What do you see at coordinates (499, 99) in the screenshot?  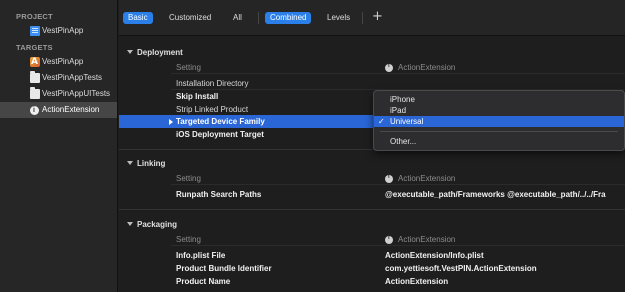 I see `menu-item-iphone: iPhone` at bounding box center [499, 99].